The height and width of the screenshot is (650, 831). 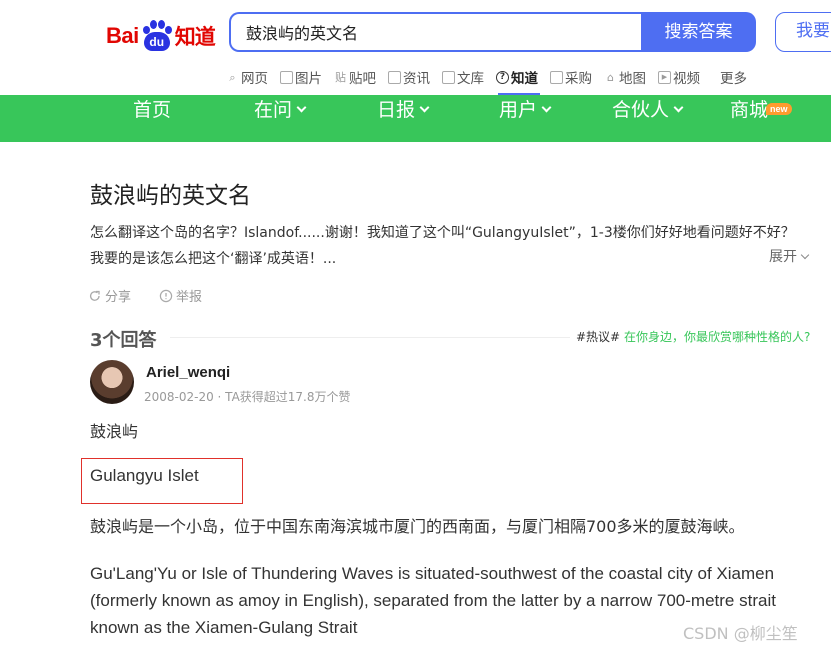 What do you see at coordinates (715, 337) in the screenshot?
I see `hot-topic-text: 在你身边，你最欣赏哪种性格的人?` at bounding box center [715, 337].